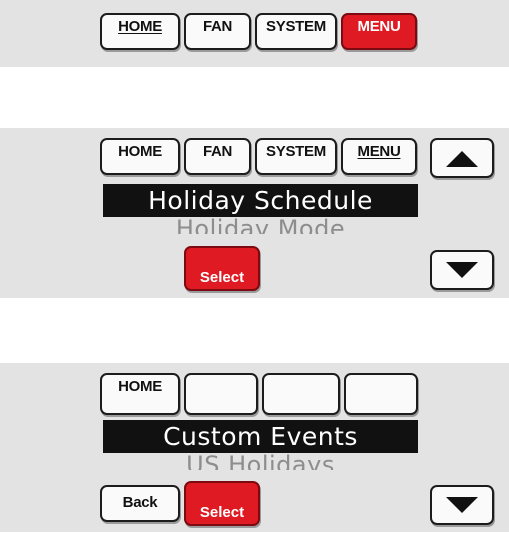 The image size is (509, 543). I want to click on up-arrow-icon, so click(462, 159).